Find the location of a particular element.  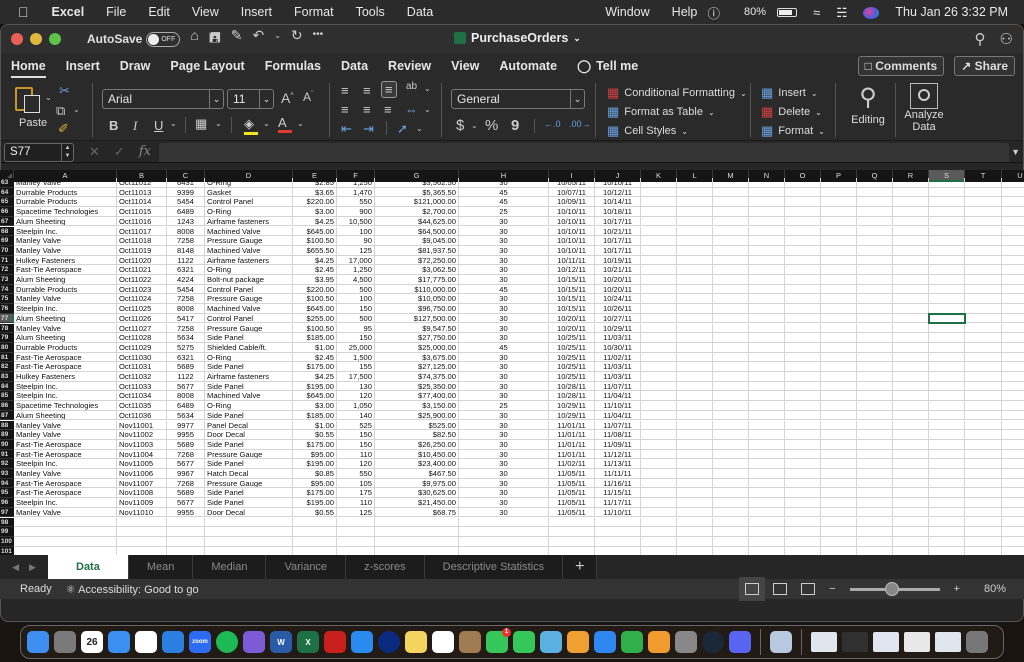

cell-g: $17,775.00 is located at coordinates (417, 280).